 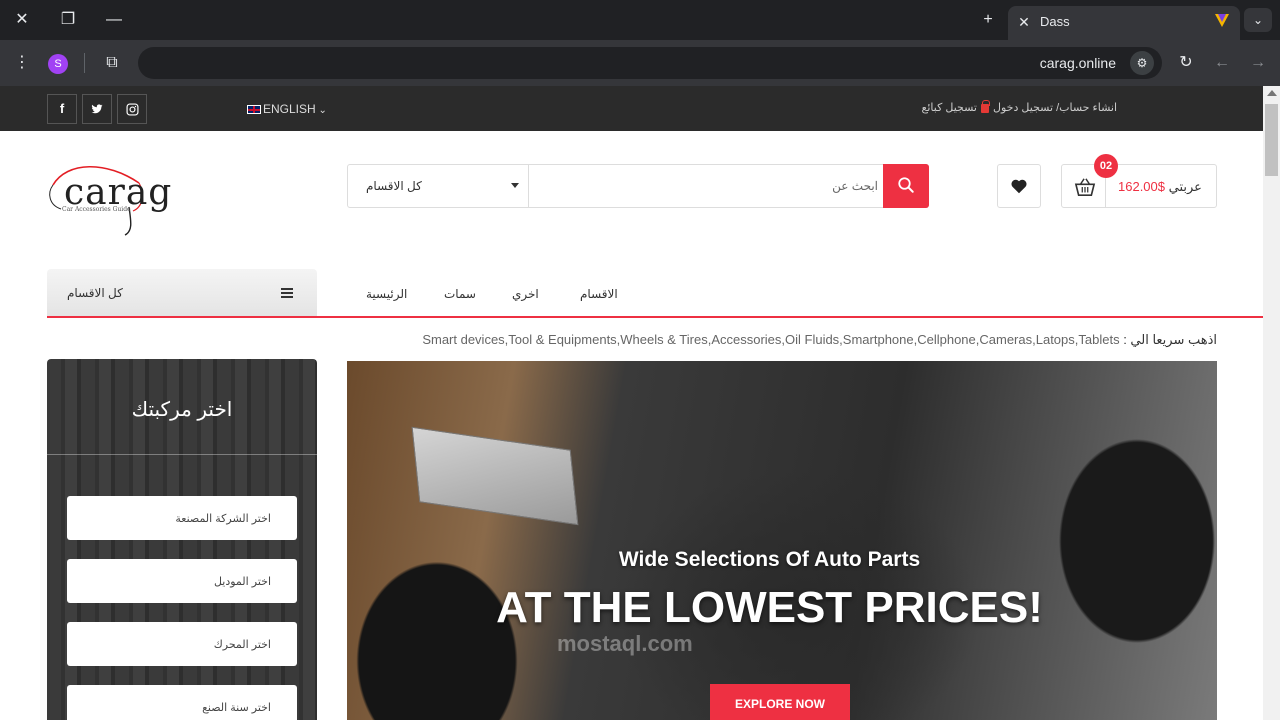 I want to click on uk-flag-icon, so click(x=254, y=110).